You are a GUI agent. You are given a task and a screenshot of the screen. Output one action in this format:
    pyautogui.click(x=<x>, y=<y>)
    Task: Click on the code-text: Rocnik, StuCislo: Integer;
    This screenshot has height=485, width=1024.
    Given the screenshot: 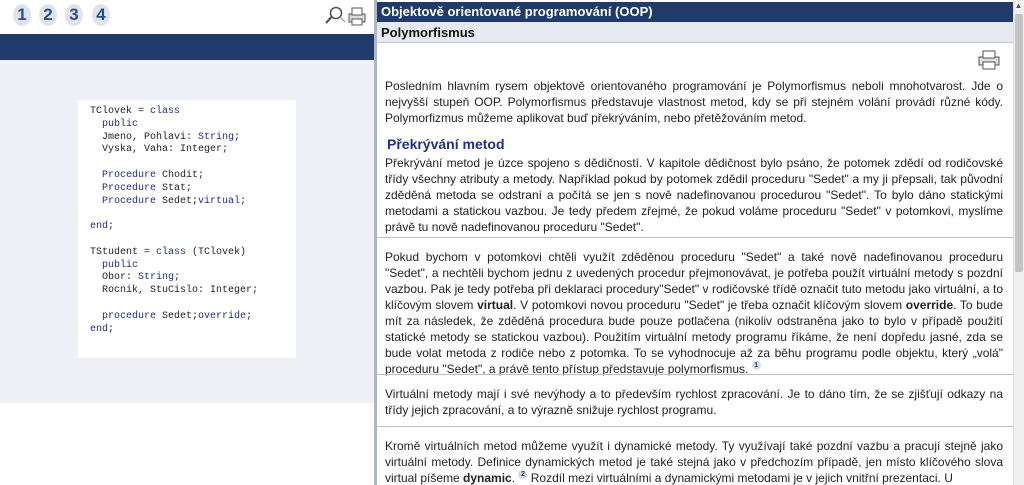 What is the action you would take?
    pyautogui.click(x=174, y=291)
    